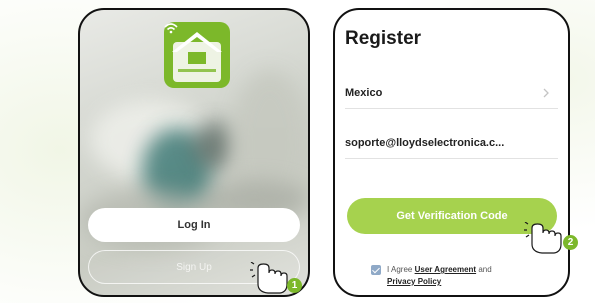 This screenshot has width=595, height=303. I want to click on step-badge-1: 1, so click(294, 285).